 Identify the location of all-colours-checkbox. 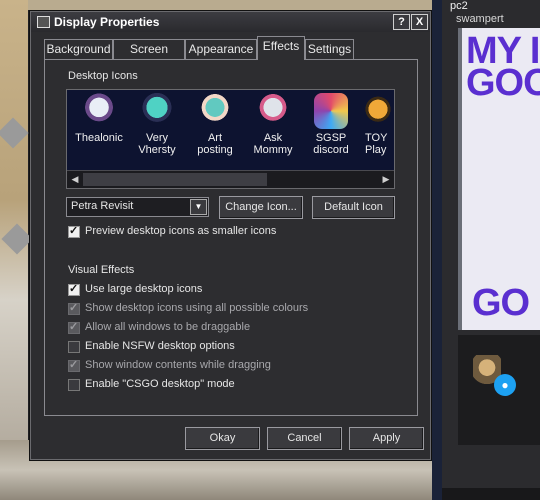
(74, 308).